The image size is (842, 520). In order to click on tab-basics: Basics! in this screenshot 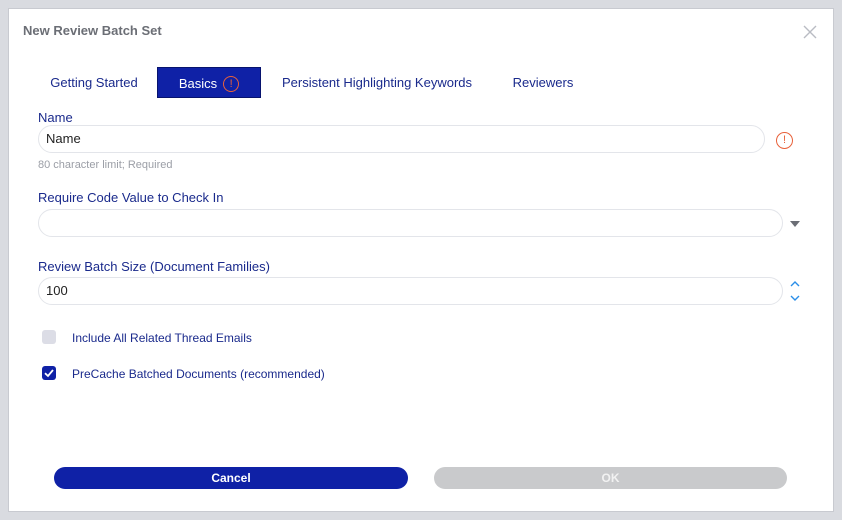, I will do `click(209, 82)`.